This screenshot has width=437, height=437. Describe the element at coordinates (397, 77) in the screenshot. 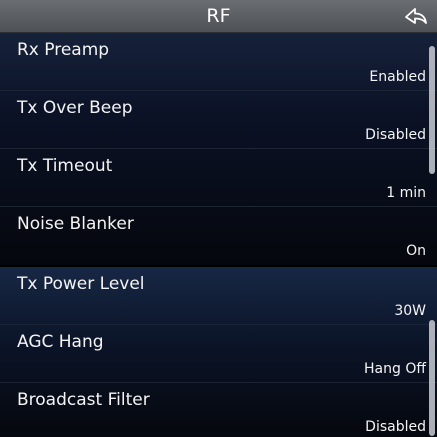

I see `setting-value: Enabled` at that location.